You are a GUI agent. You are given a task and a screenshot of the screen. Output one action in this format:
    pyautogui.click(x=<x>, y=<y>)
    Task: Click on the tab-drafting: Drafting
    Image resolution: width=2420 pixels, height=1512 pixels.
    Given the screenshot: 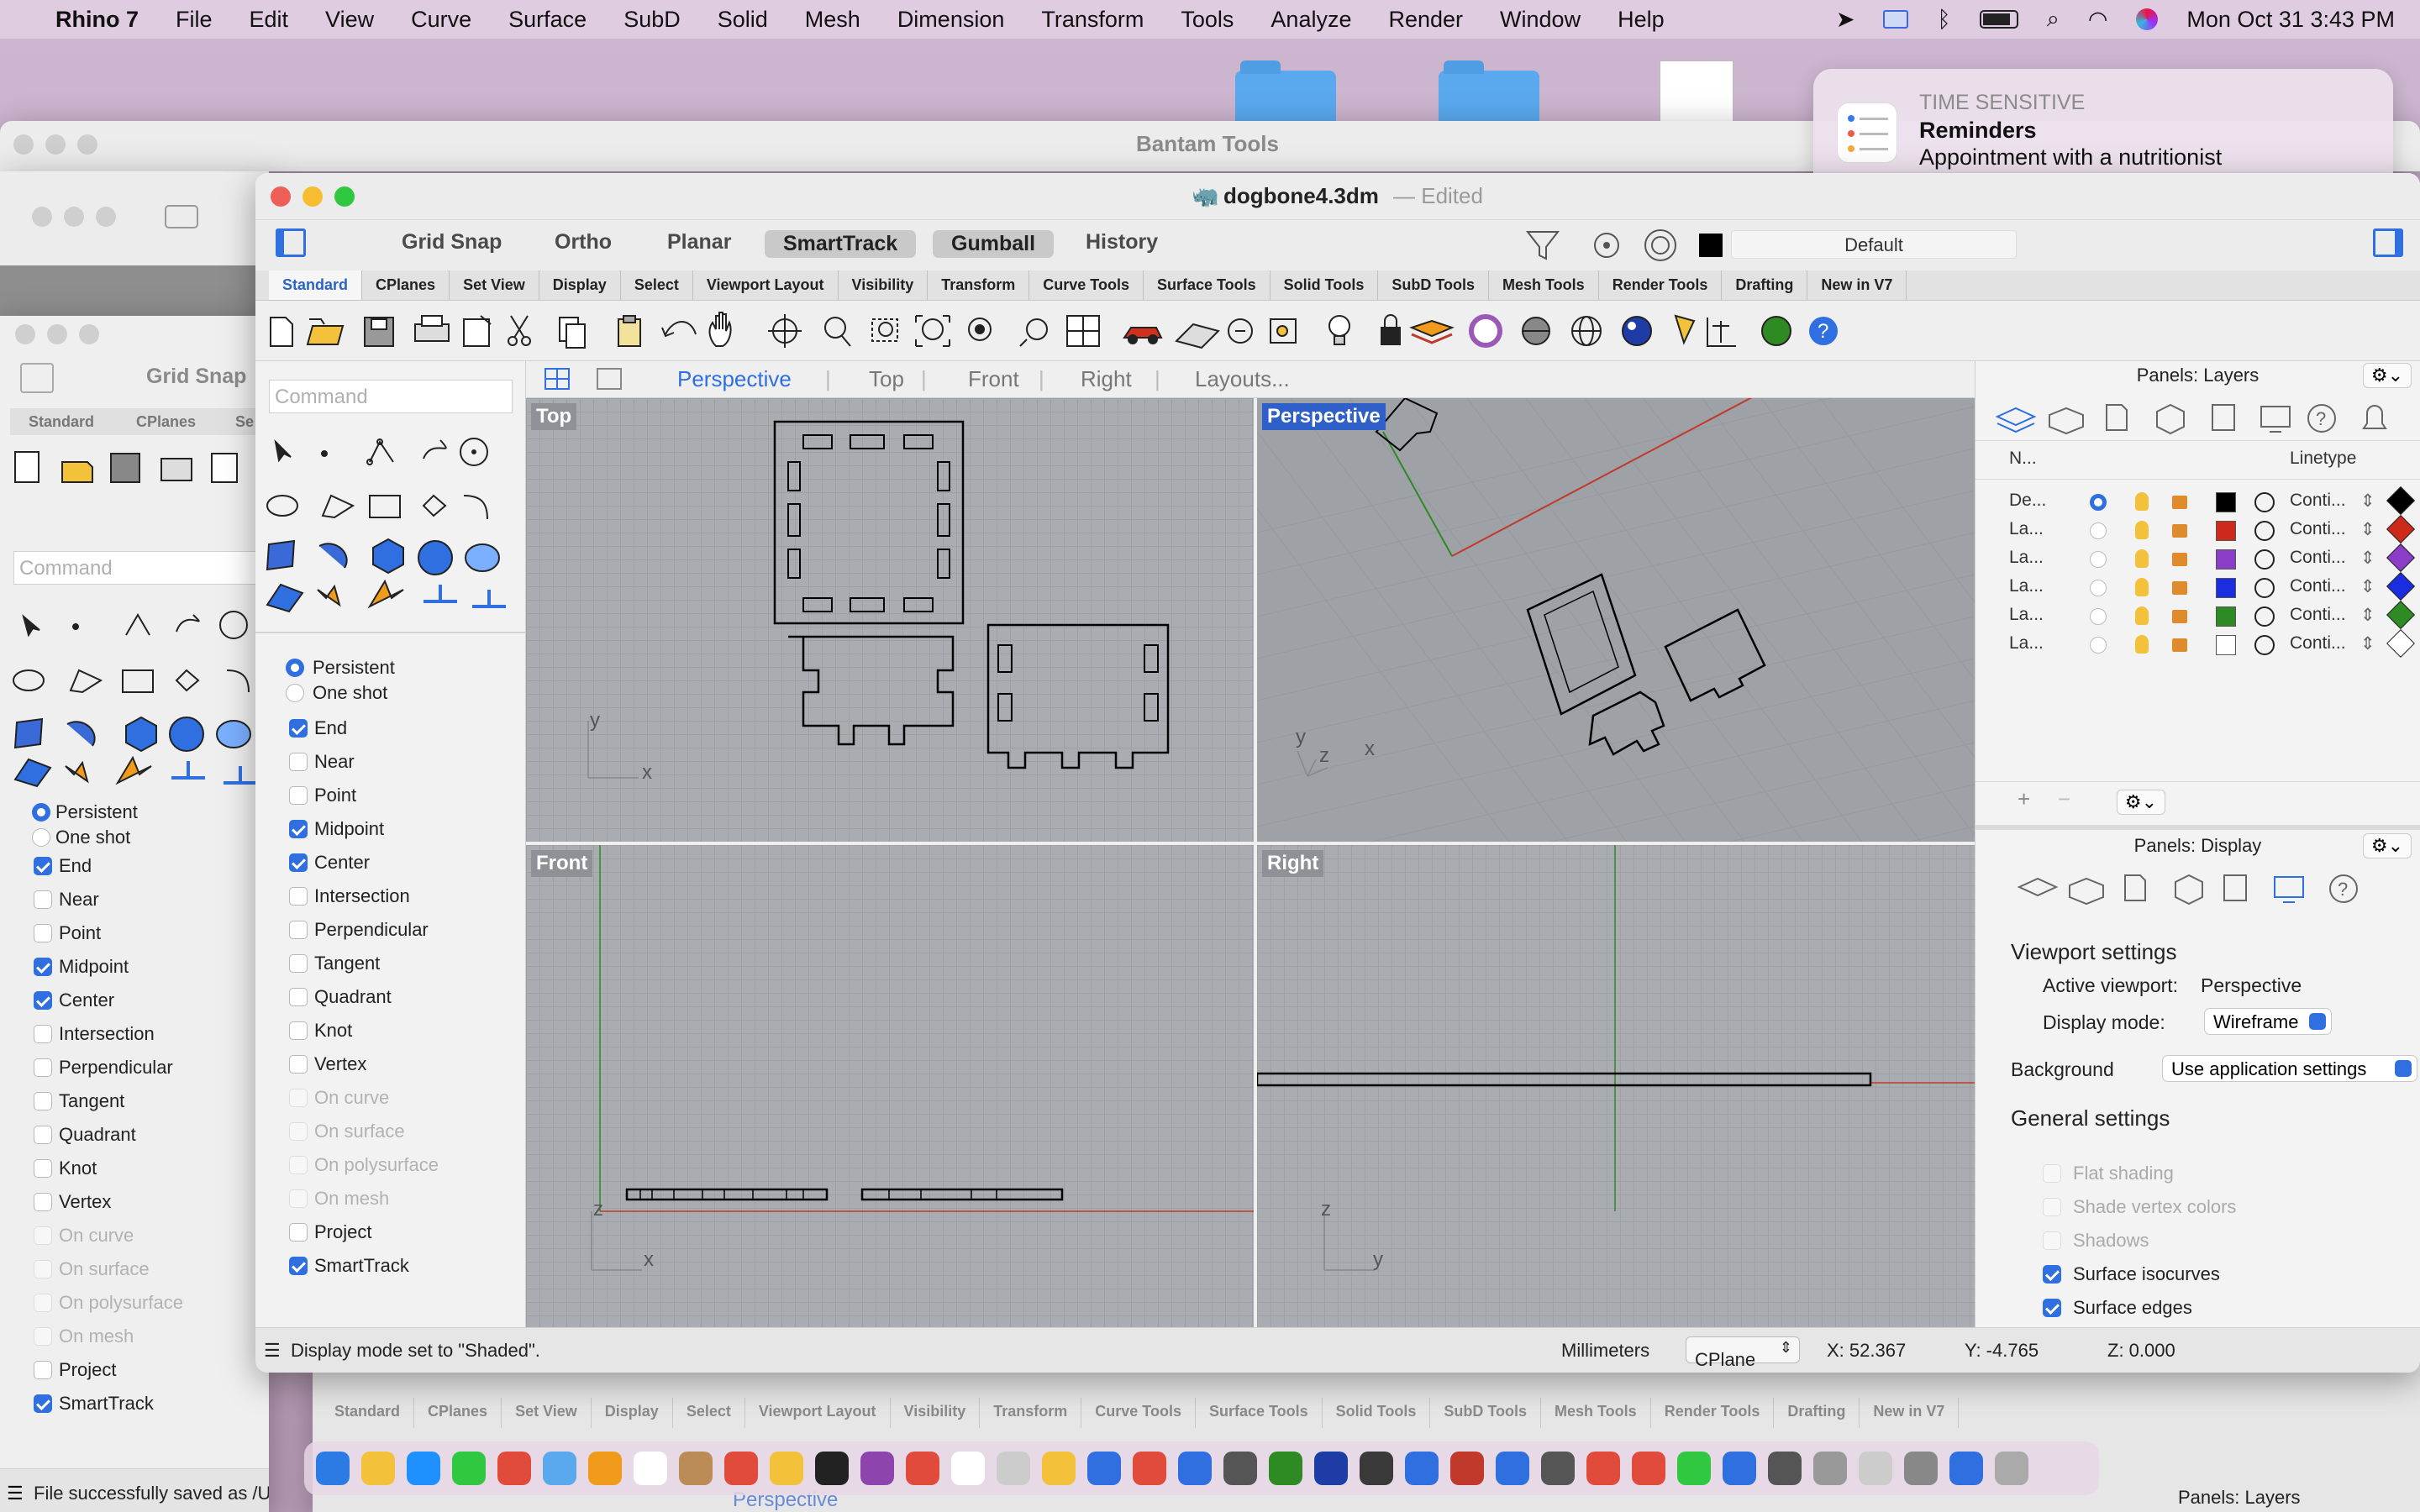 What is the action you would take?
    pyautogui.click(x=1765, y=285)
    